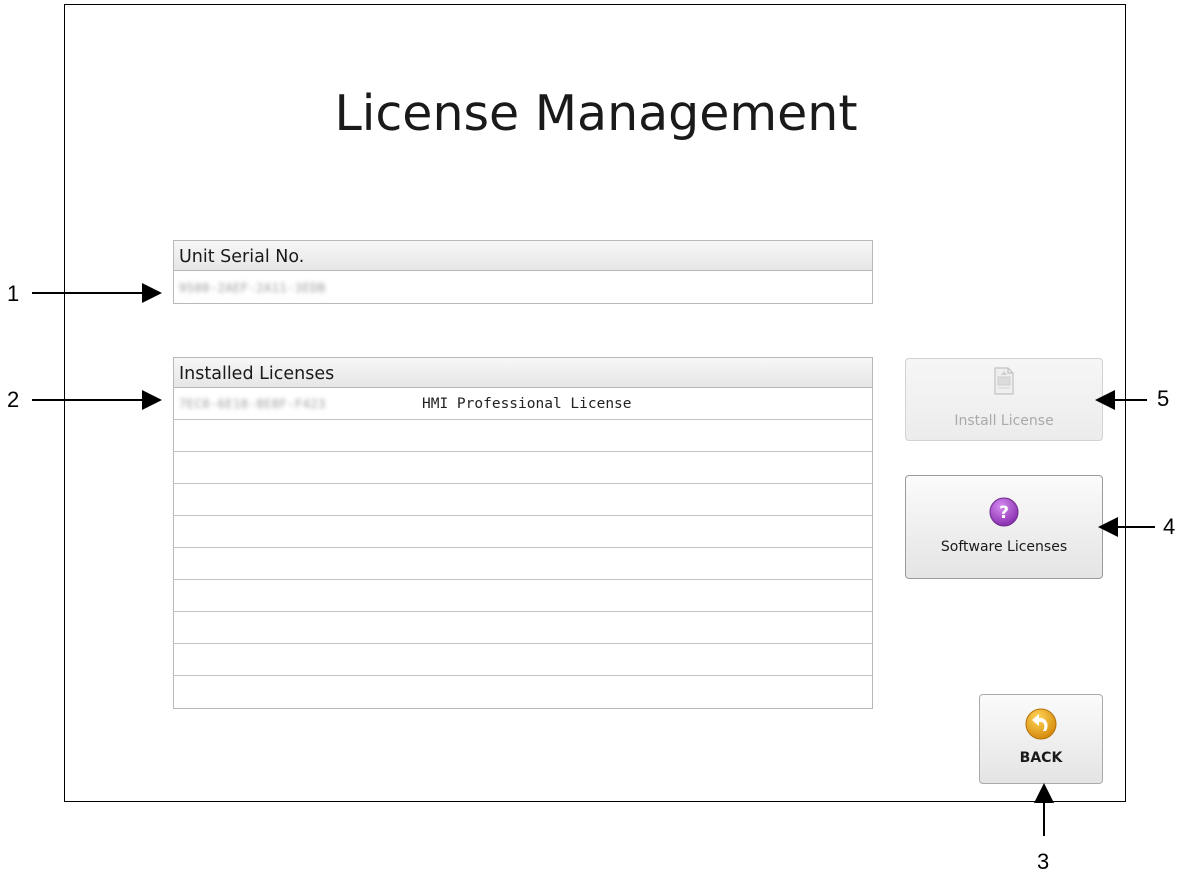 Image resolution: width=1184 pixels, height=875 pixels. Describe the element at coordinates (1043, 861) in the screenshot. I see `callout-3: 3` at that location.